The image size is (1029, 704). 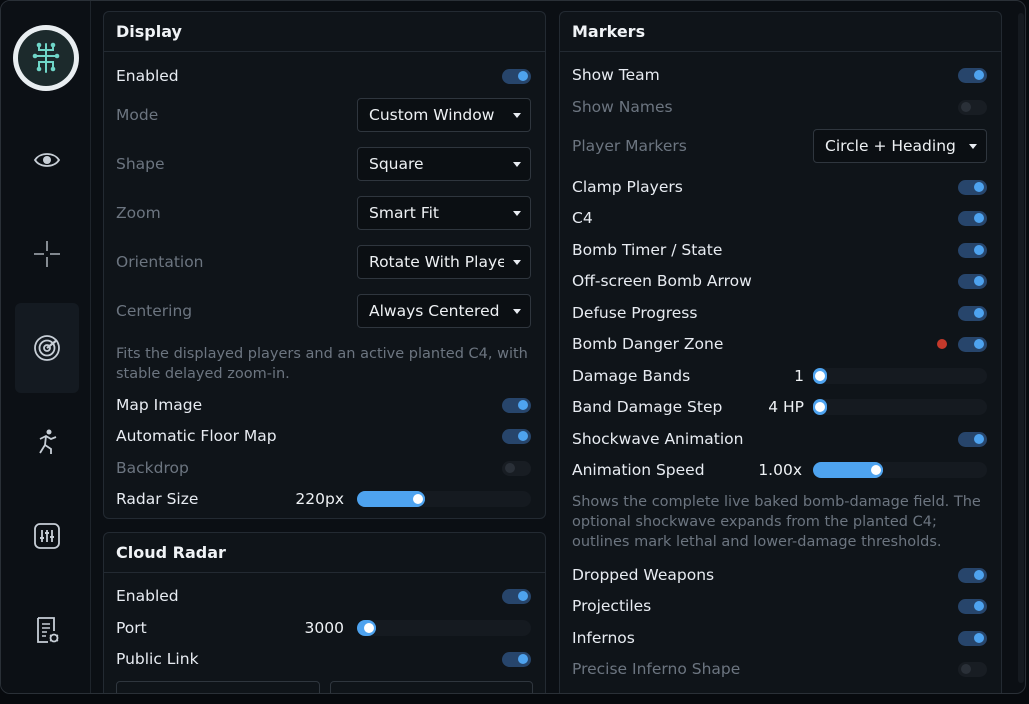 I want to click on band-step-value: 4 HP, so click(x=786, y=407).